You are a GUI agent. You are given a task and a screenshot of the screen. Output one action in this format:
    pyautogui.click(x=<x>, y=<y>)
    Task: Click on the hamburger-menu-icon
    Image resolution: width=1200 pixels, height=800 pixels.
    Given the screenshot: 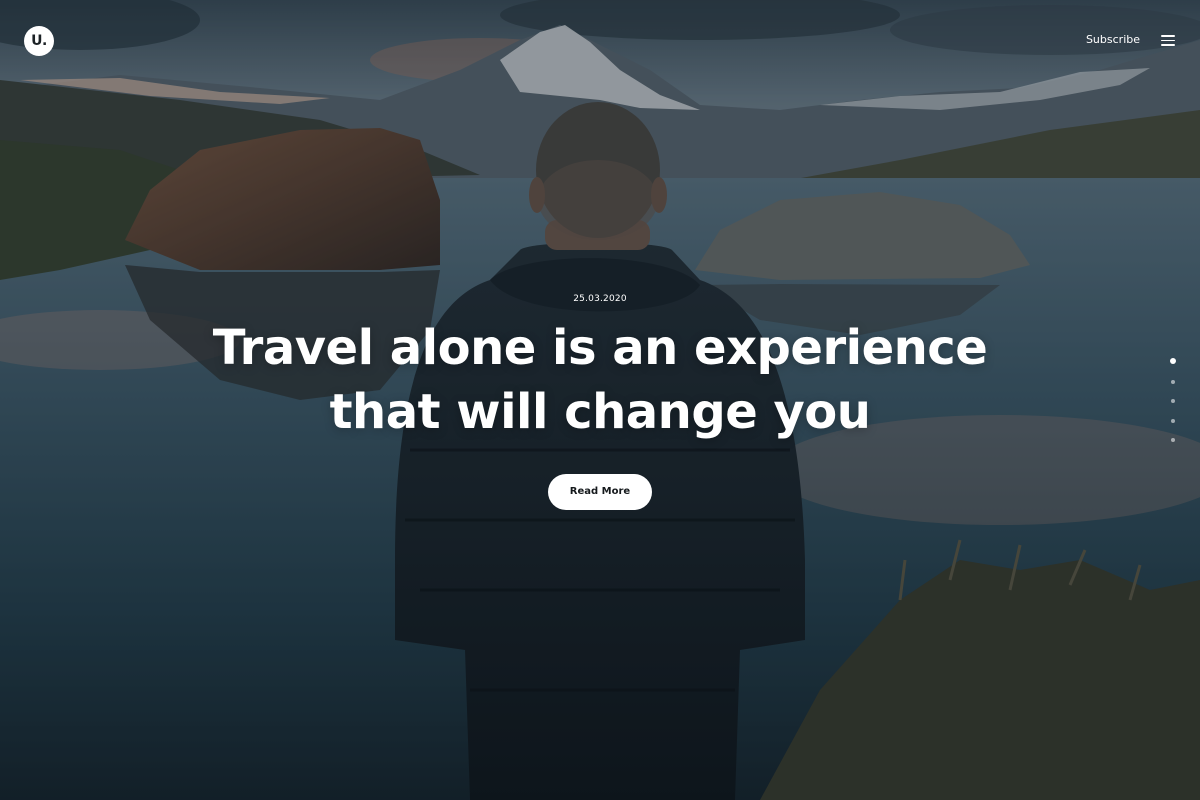 What is the action you would take?
    pyautogui.click(x=1168, y=40)
    